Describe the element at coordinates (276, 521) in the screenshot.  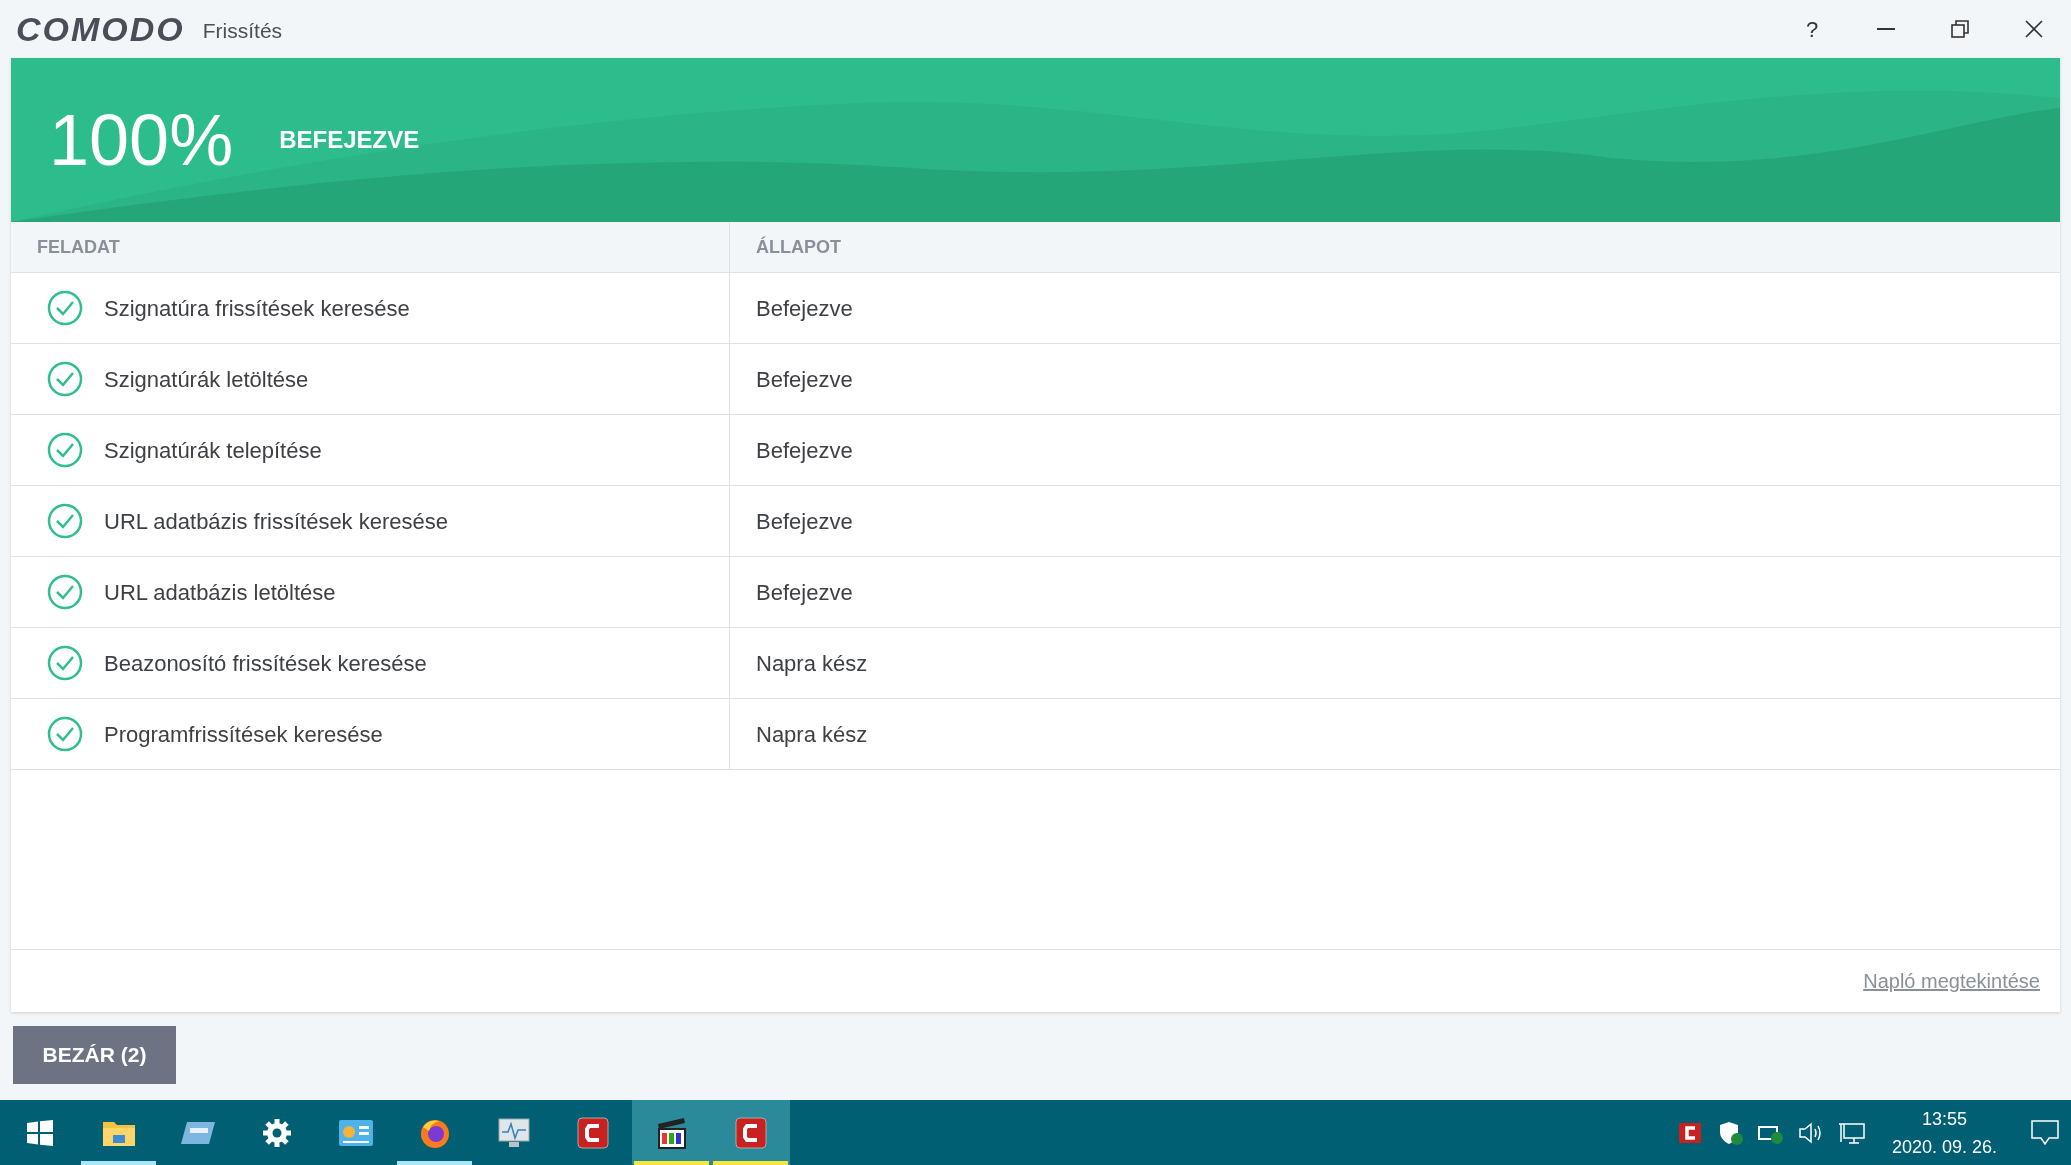
I see `task-name: URL adatbázis frissítések keresése` at that location.